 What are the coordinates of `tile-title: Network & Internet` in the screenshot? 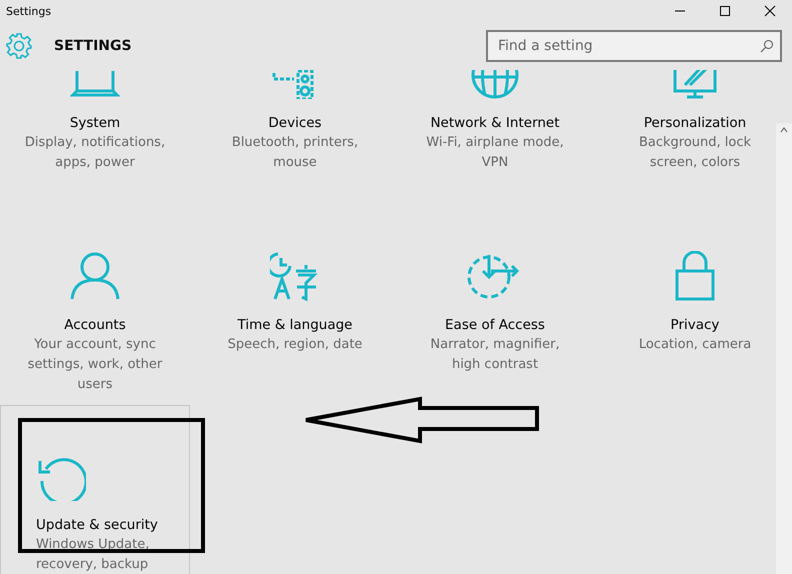 It's located at (495, 123).